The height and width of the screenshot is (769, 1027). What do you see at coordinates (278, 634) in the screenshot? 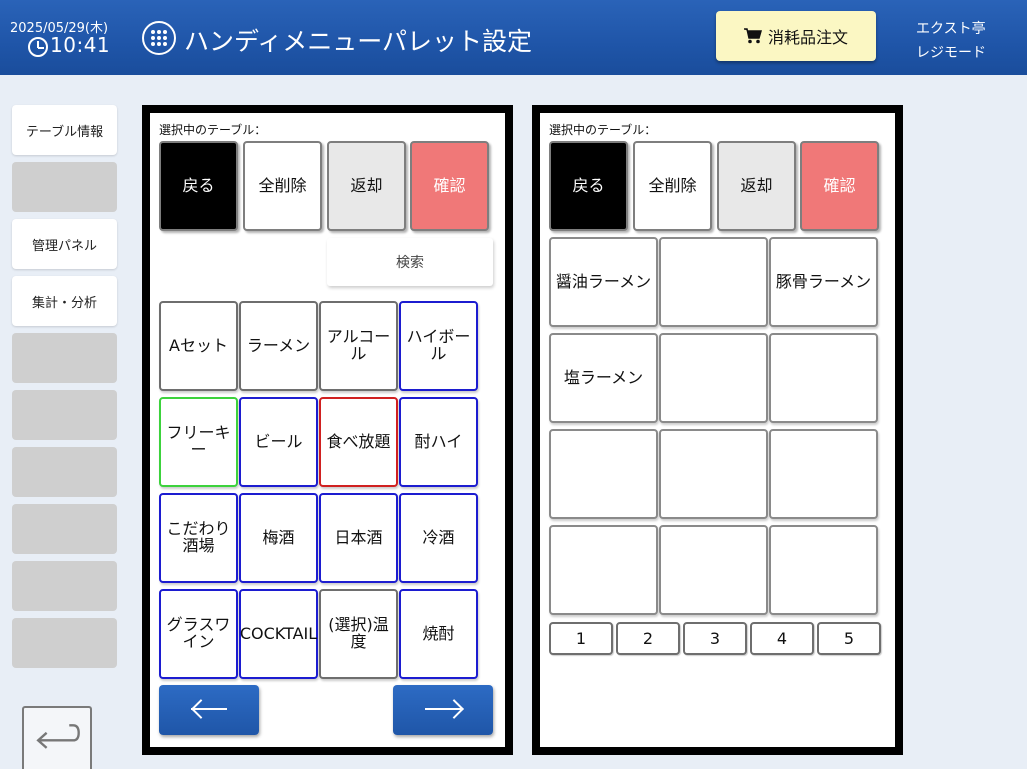
I see `category-button: COCKTAIL` at bounding box center [278, 634].